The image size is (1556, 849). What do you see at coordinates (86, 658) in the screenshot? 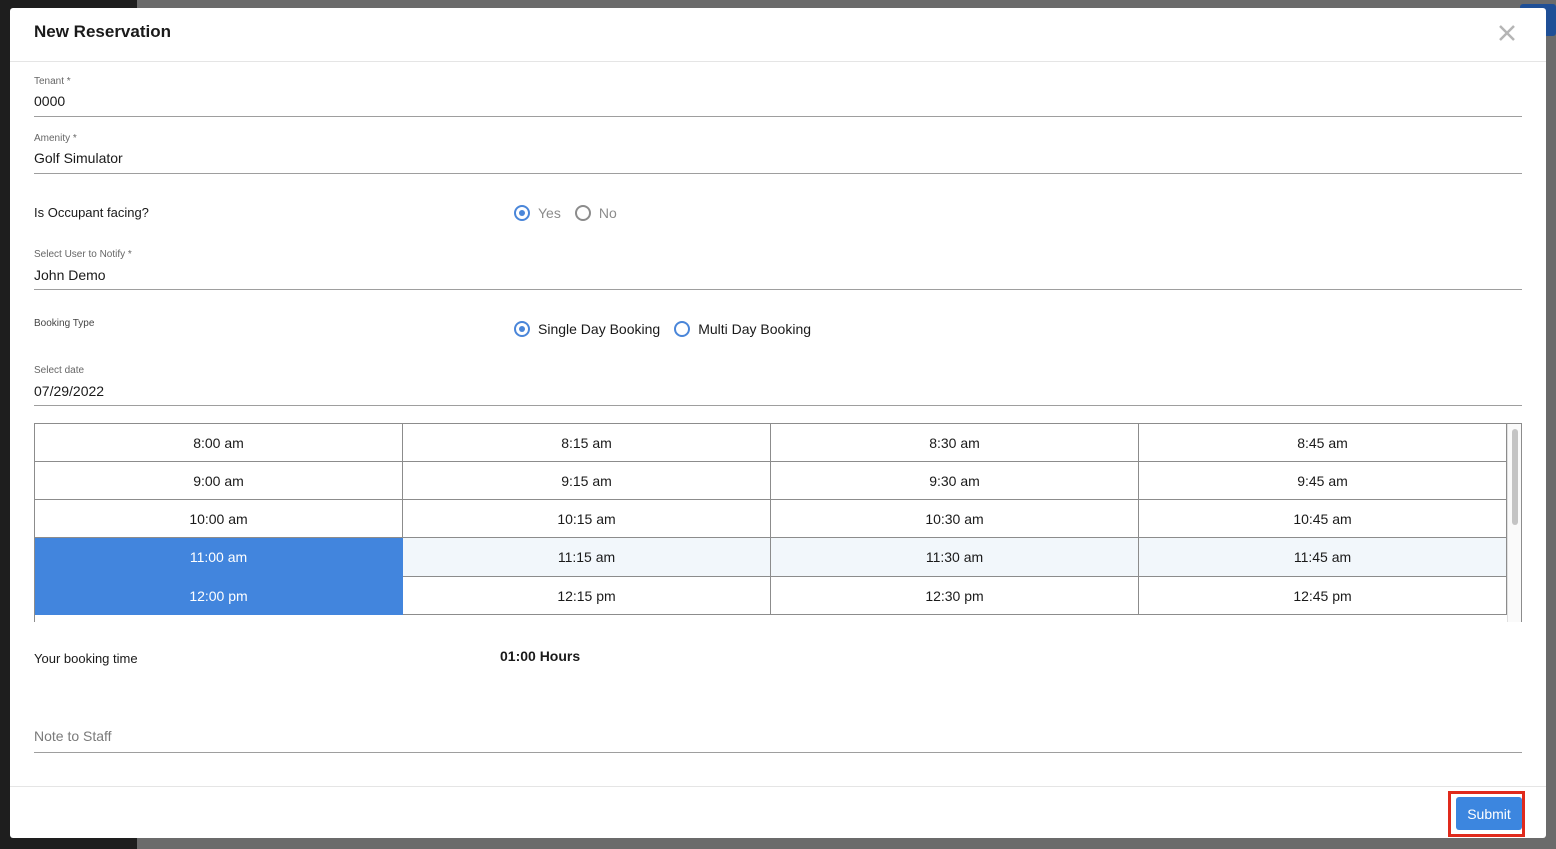
I see `booking-time-label: Your booking time` at bounding box center [86, 658].